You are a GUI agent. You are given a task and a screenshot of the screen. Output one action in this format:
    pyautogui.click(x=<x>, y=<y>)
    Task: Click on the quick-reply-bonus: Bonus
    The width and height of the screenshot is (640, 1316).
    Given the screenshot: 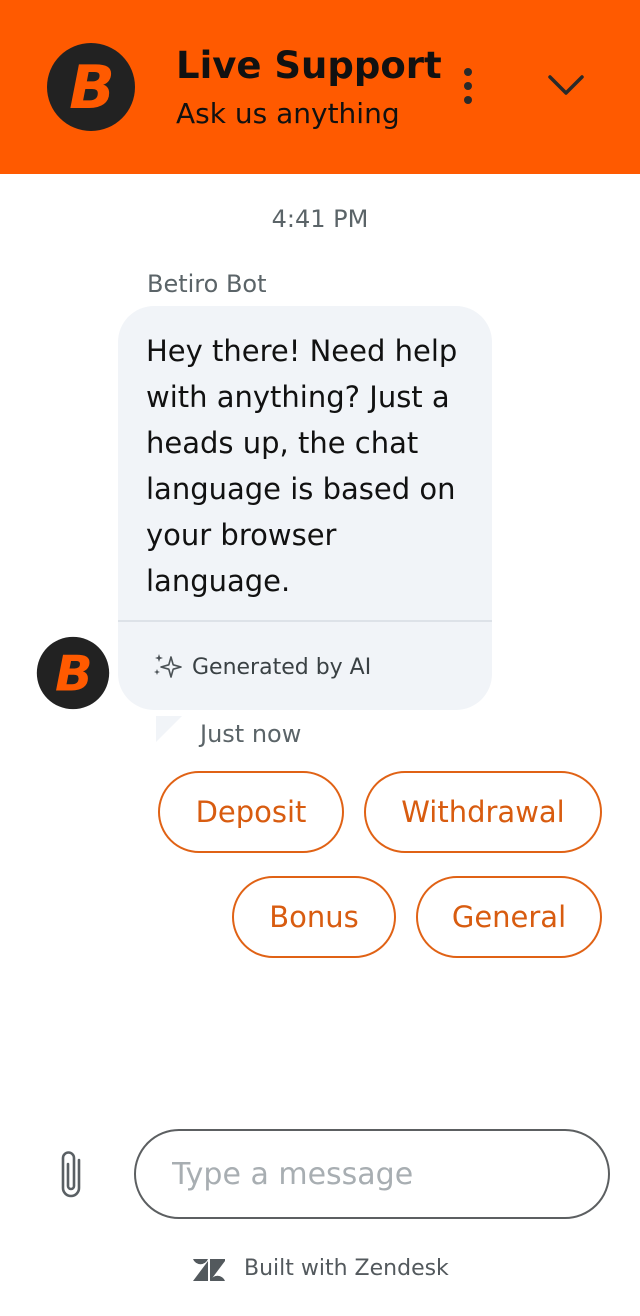 What is the action you would take?
    pyautogui.click(x=314, y=917)
    